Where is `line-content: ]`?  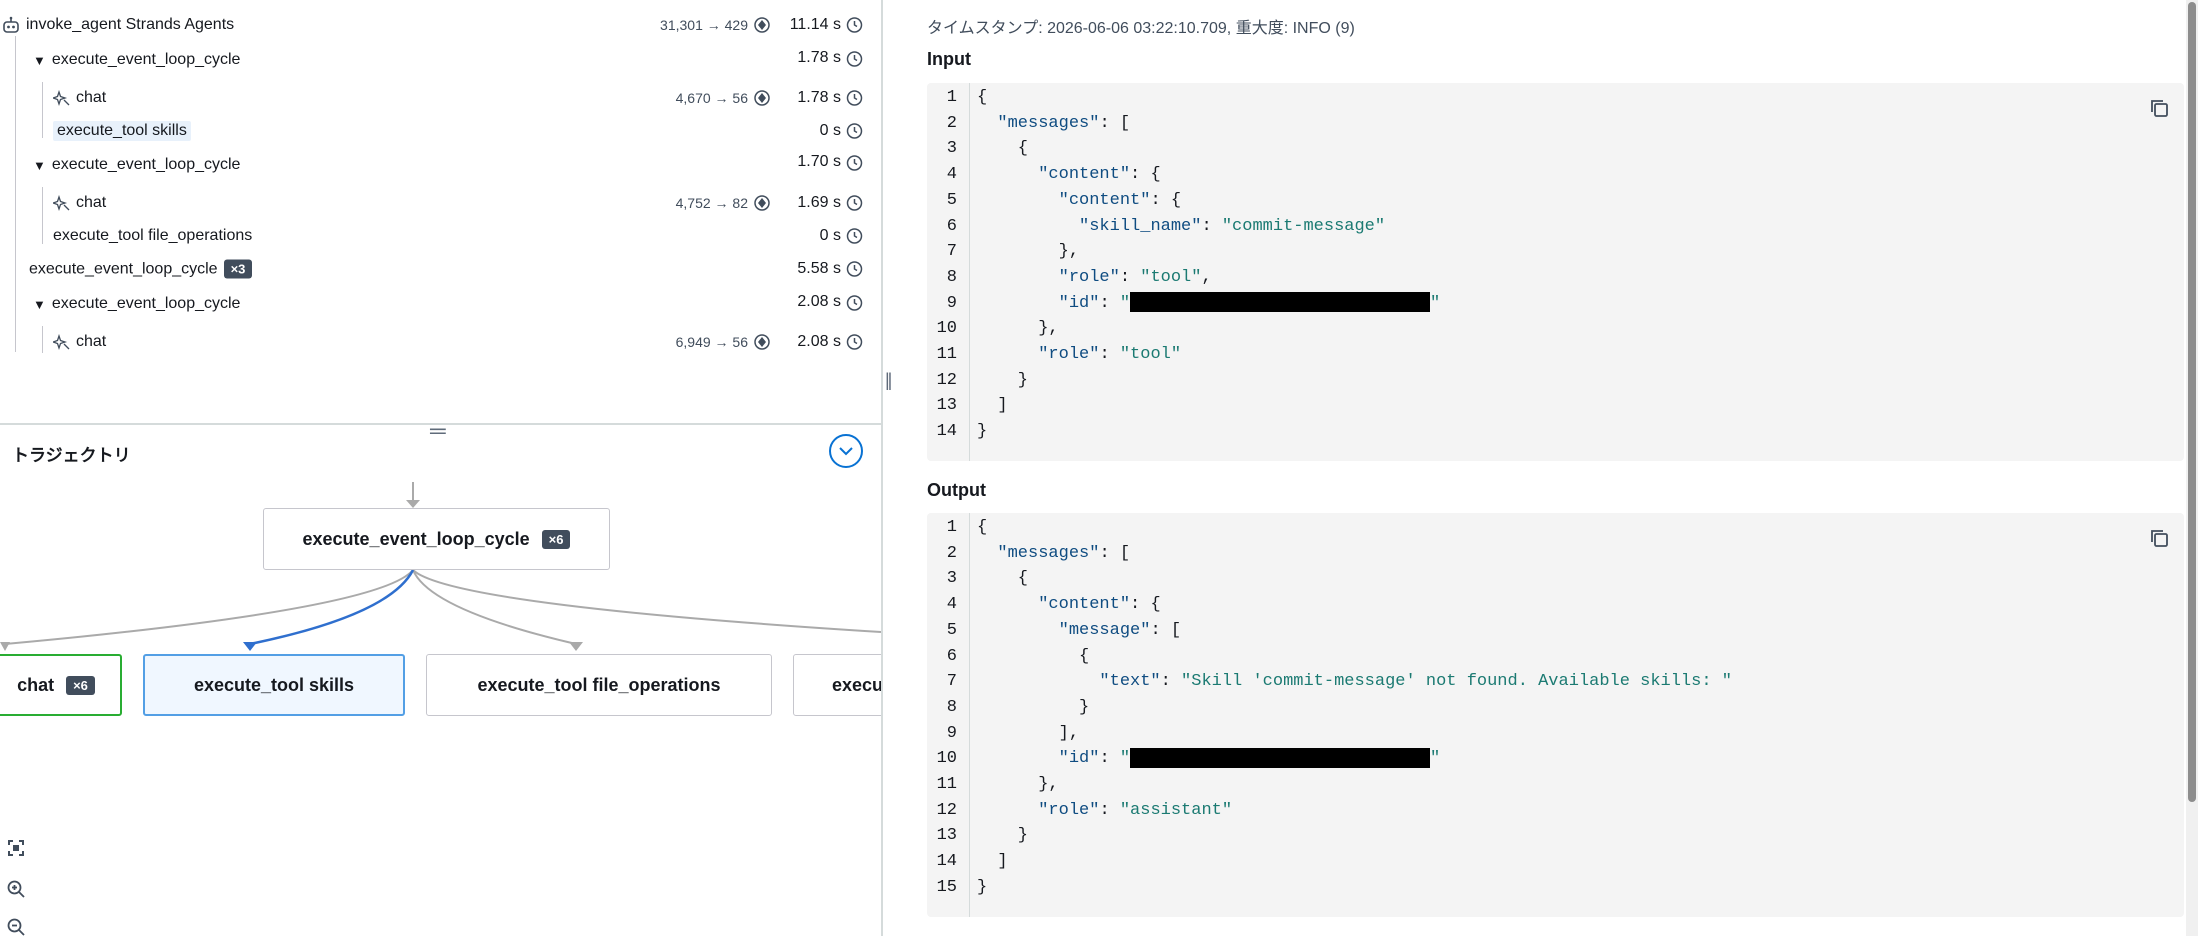
line-content: ] is located at coordinates (992, 406).